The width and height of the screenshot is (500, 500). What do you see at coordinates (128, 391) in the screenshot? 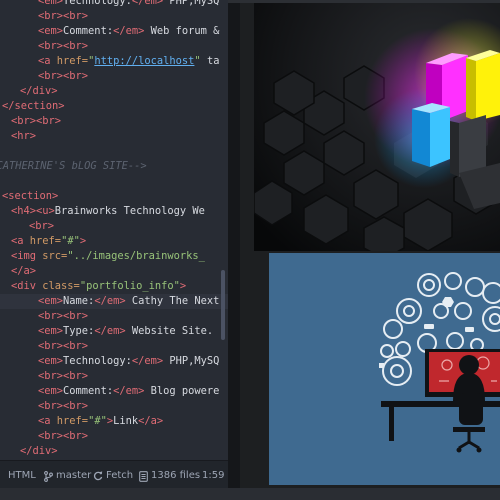
I see `code-text: <em>Comment:</em> Blog powere` at bounding box center [128, 391].